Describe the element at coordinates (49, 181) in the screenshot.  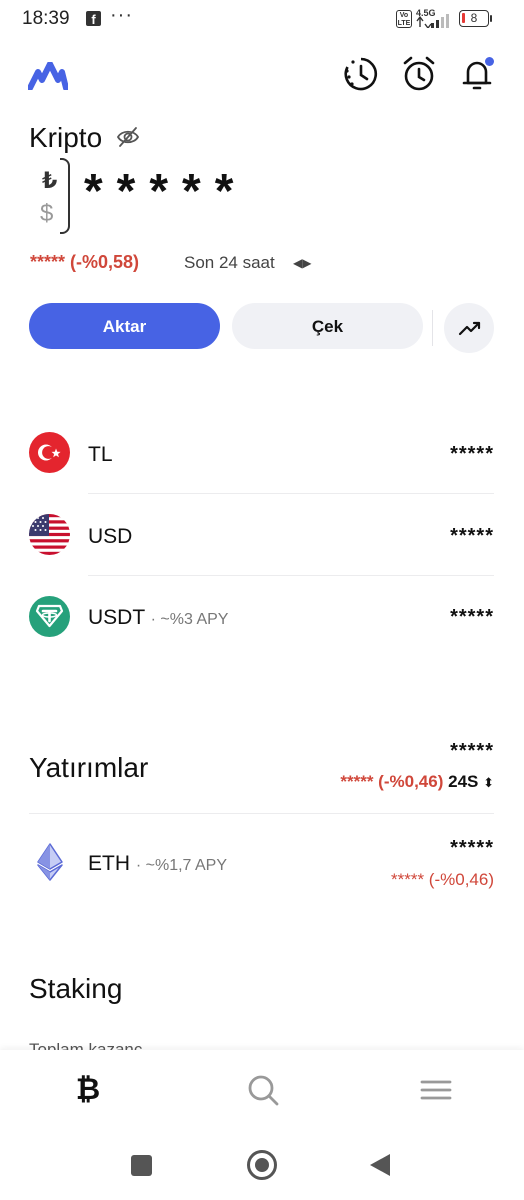
I see `currency-tl-toggle: ₺` at that location.